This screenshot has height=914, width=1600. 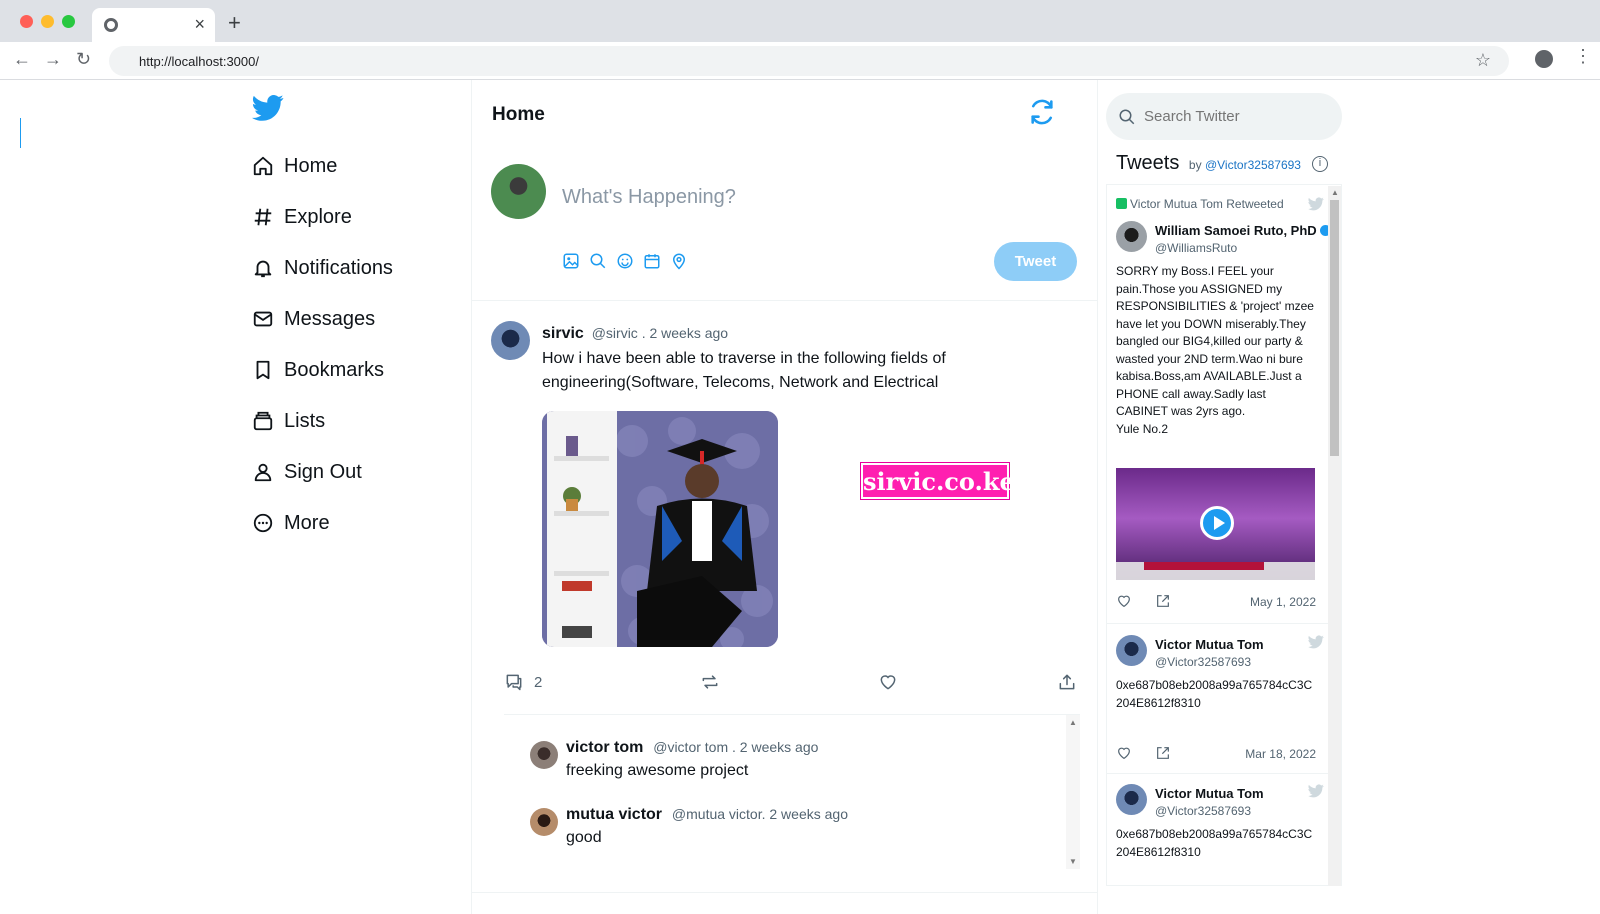 What do you see at coordinates (268, 108) in the screenshot?
I see `twitter-logo-icon` at bounding box center [268, 108].